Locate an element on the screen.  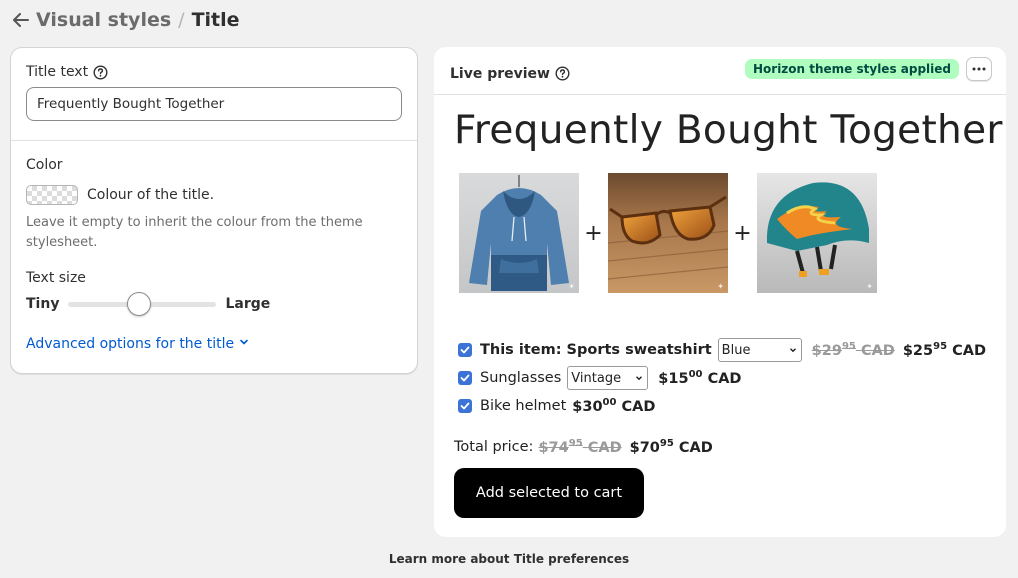
total-price-row: Total price: $7495 CAD $7095 CAD is located at coordinates (720, 447).